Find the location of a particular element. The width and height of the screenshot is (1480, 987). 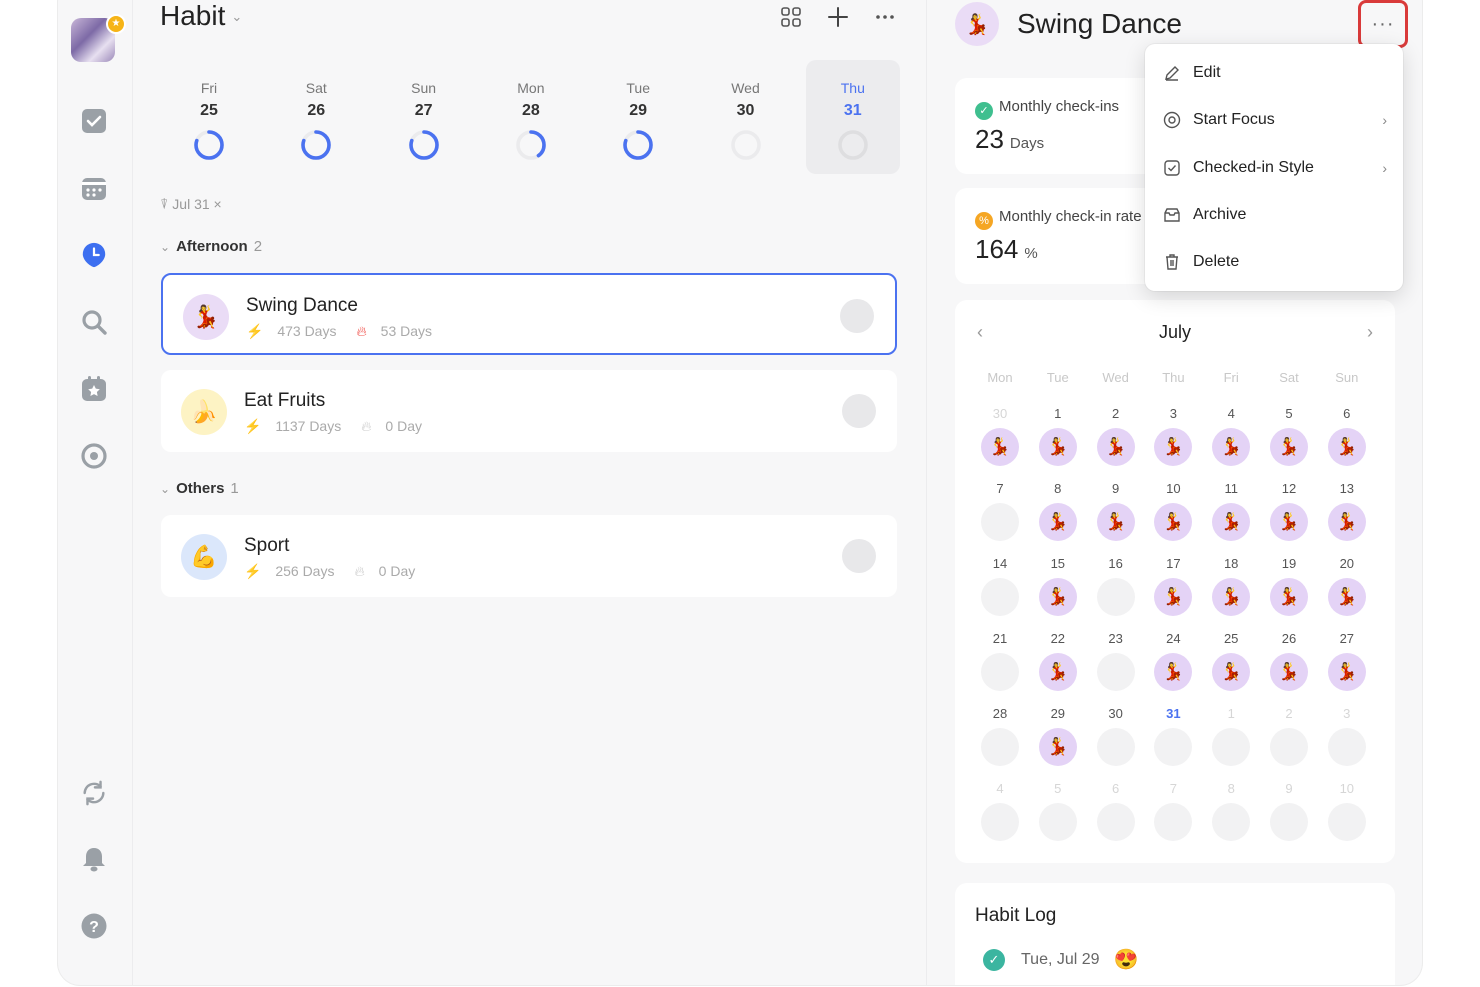

calendar-day: 25 💃 is located at coordinates (1231, 666).